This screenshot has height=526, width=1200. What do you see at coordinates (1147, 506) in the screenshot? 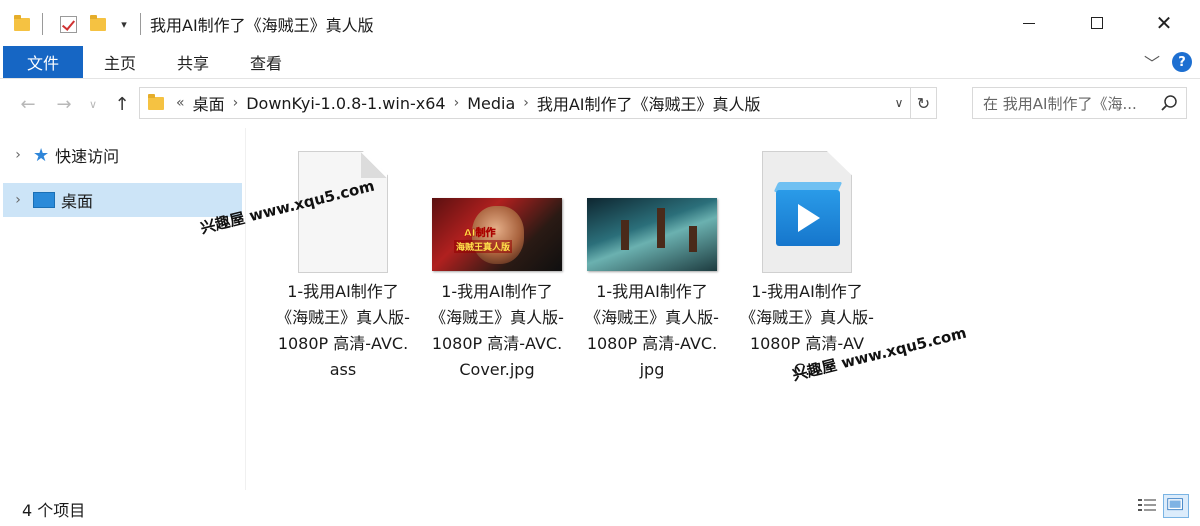
I see `details-view-icon` at bounding box center [1147, 506].